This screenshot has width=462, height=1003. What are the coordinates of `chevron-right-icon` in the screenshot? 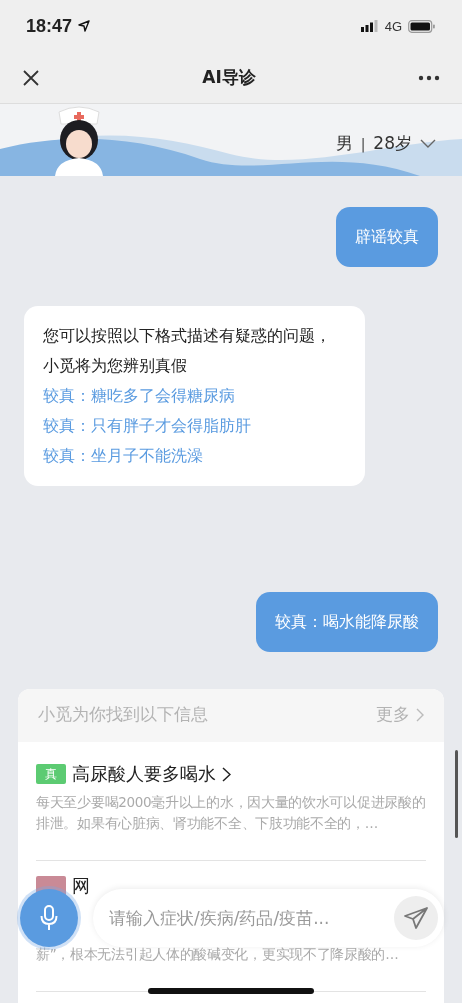 It's located at (226, 774).